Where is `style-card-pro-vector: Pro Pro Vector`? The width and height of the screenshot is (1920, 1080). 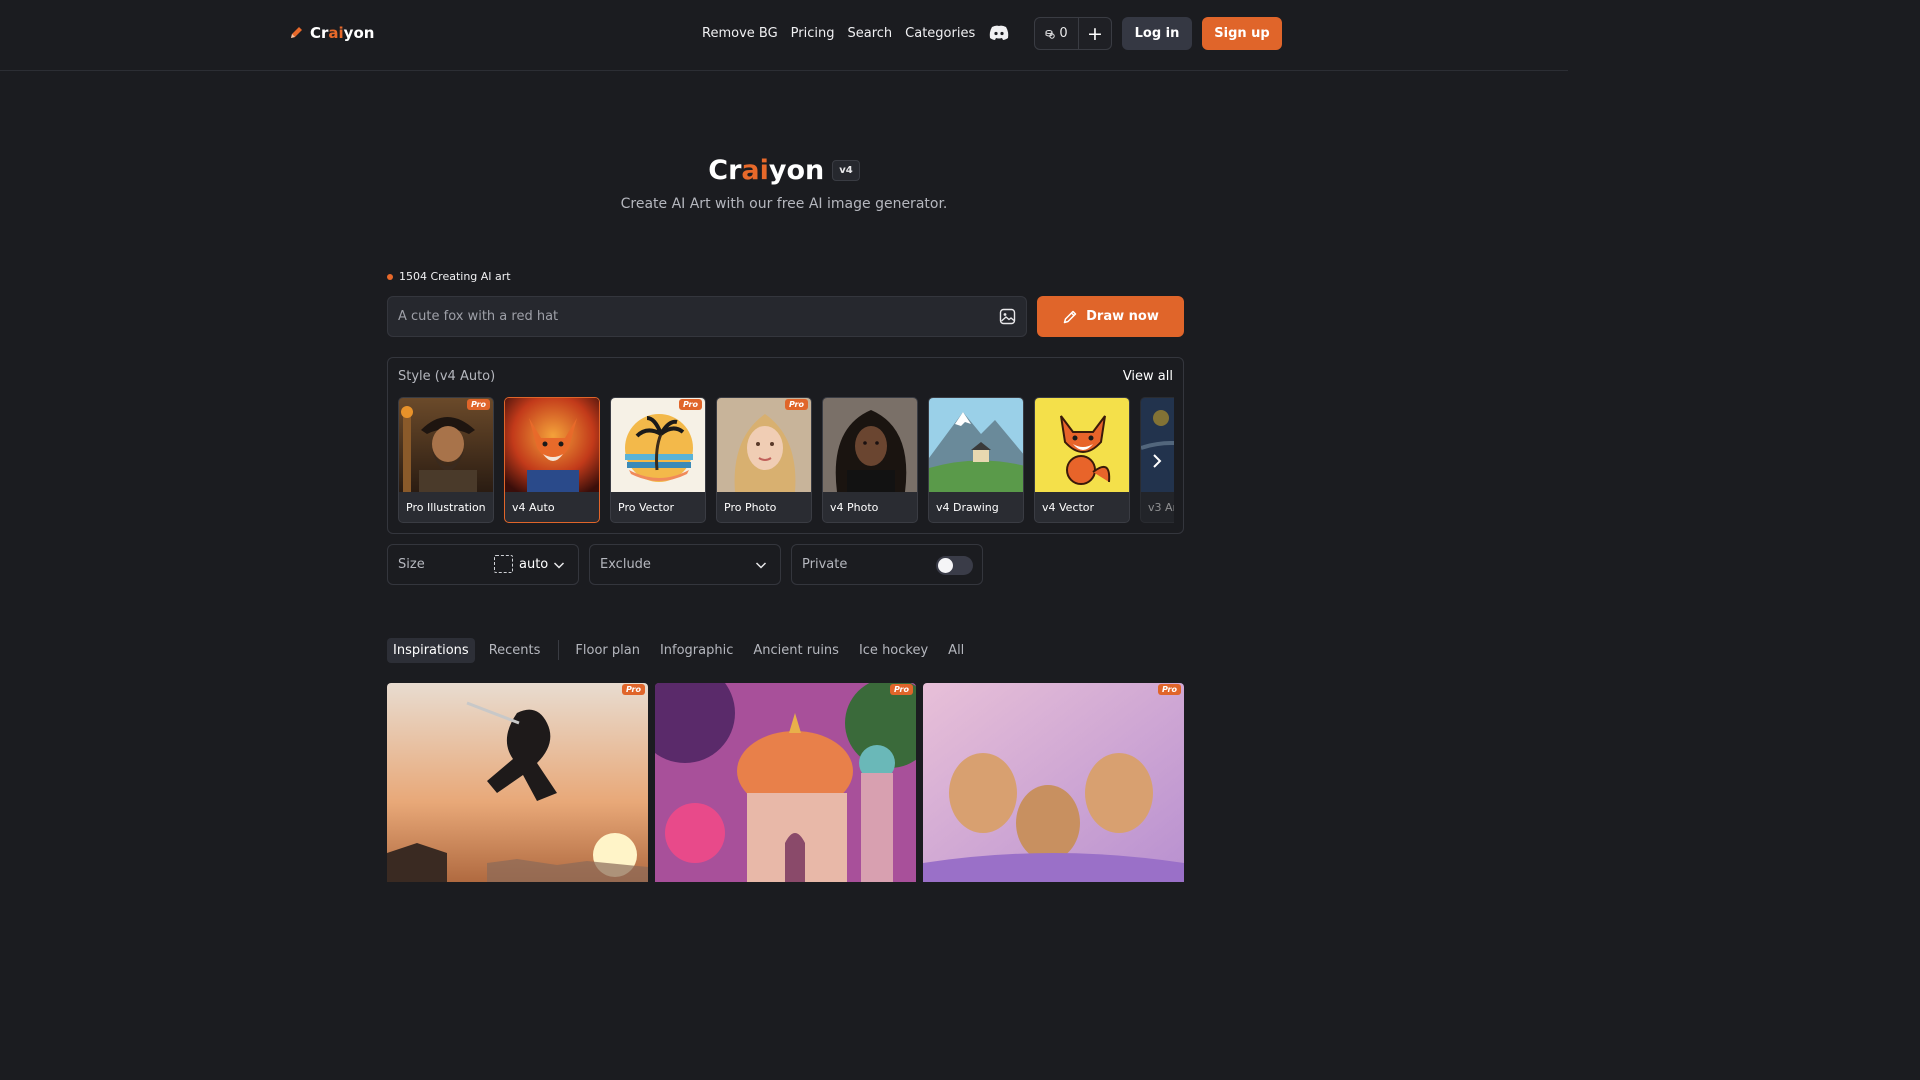
style-card-pro-vector: Pro Pro Vector is located at coordinates (658, 460).